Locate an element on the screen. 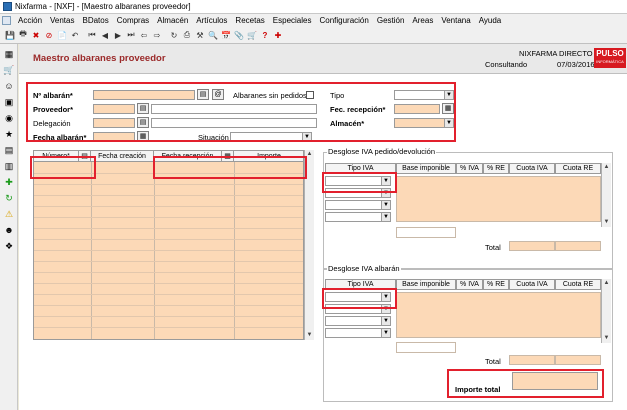 Image resolution: width=627 pixels, height=410 pixels. importe-total-value is located at coordinates (555, 381).